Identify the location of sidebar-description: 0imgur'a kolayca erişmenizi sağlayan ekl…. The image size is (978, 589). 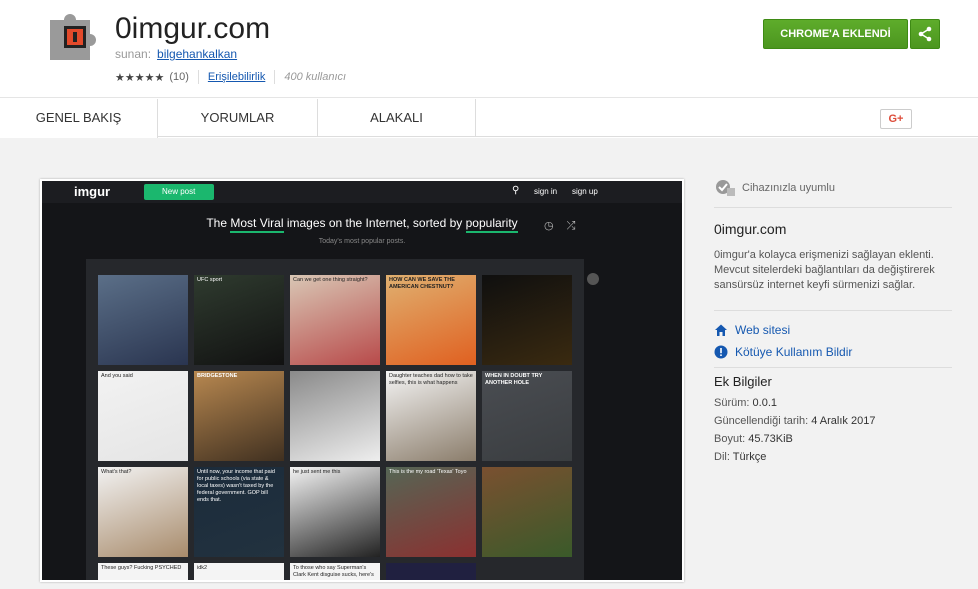
(824, 270).